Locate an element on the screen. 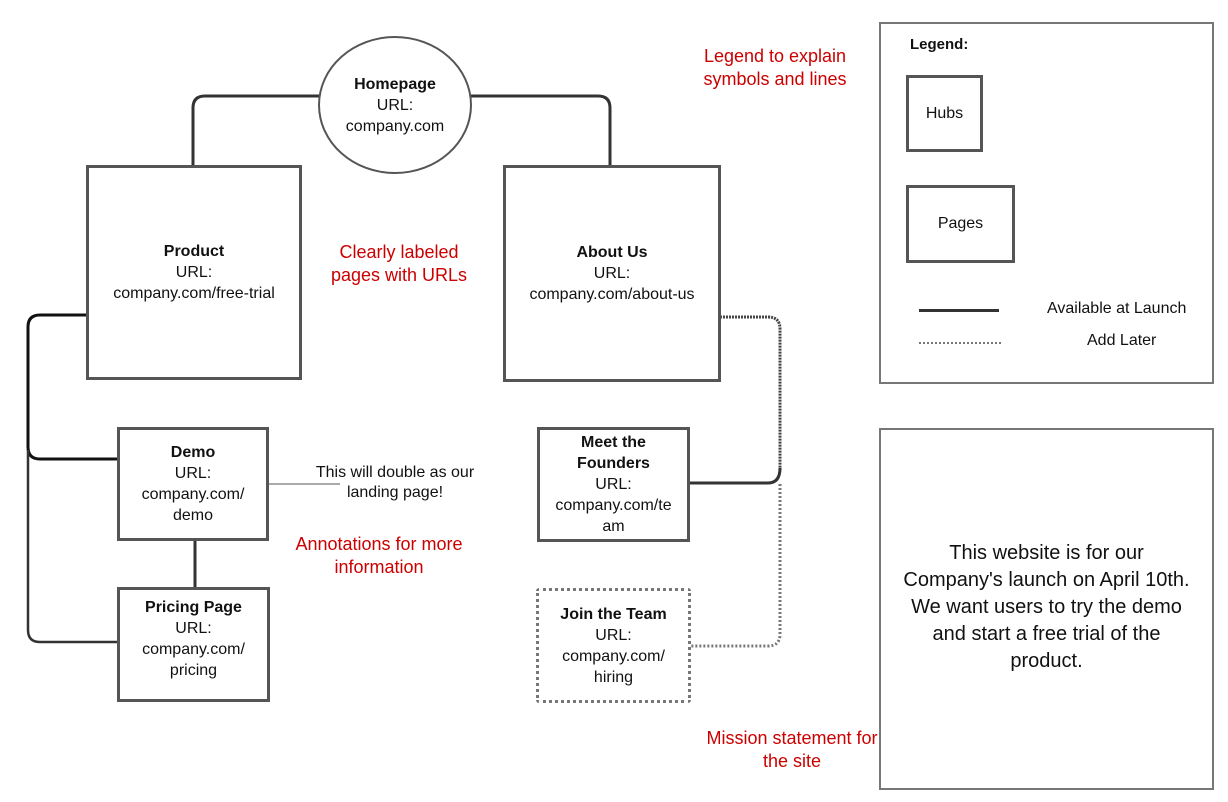 Image resolution: width=1228 pixels, height=802 pixels. legend-pages-label: Pages is located at coordinates (960, 223).